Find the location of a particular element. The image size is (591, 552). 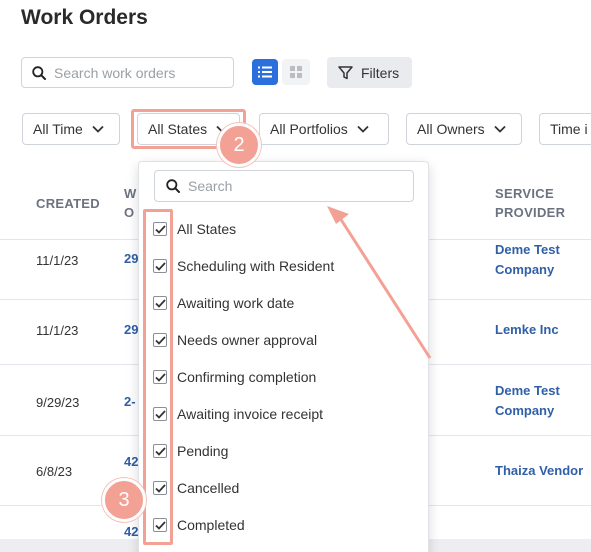

column-header-provider-line2: PROVIDER is located at coordinates (530, 212).